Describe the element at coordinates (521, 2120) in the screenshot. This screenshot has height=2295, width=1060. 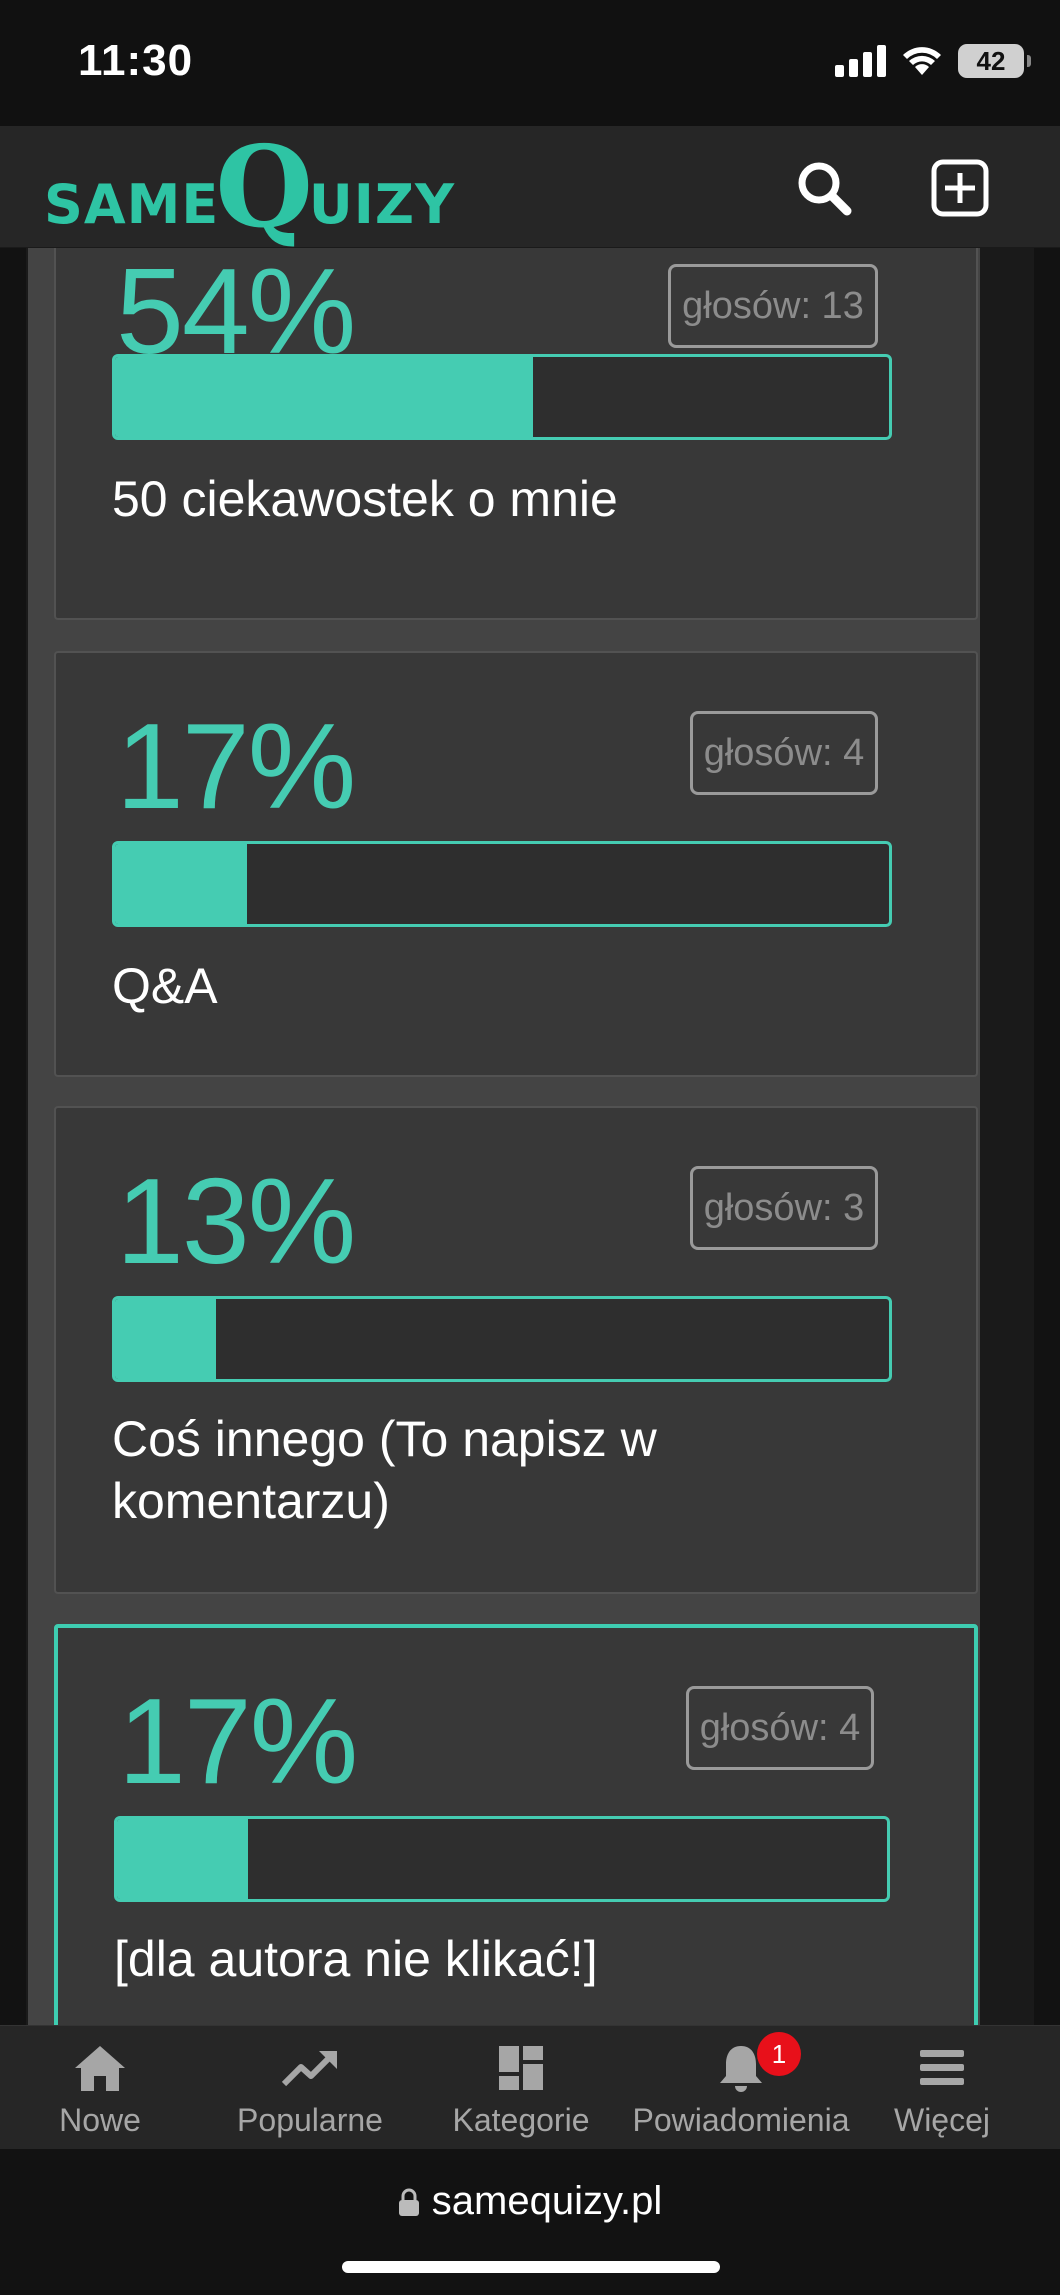
I see `nav-label: Kategorie` at that location.